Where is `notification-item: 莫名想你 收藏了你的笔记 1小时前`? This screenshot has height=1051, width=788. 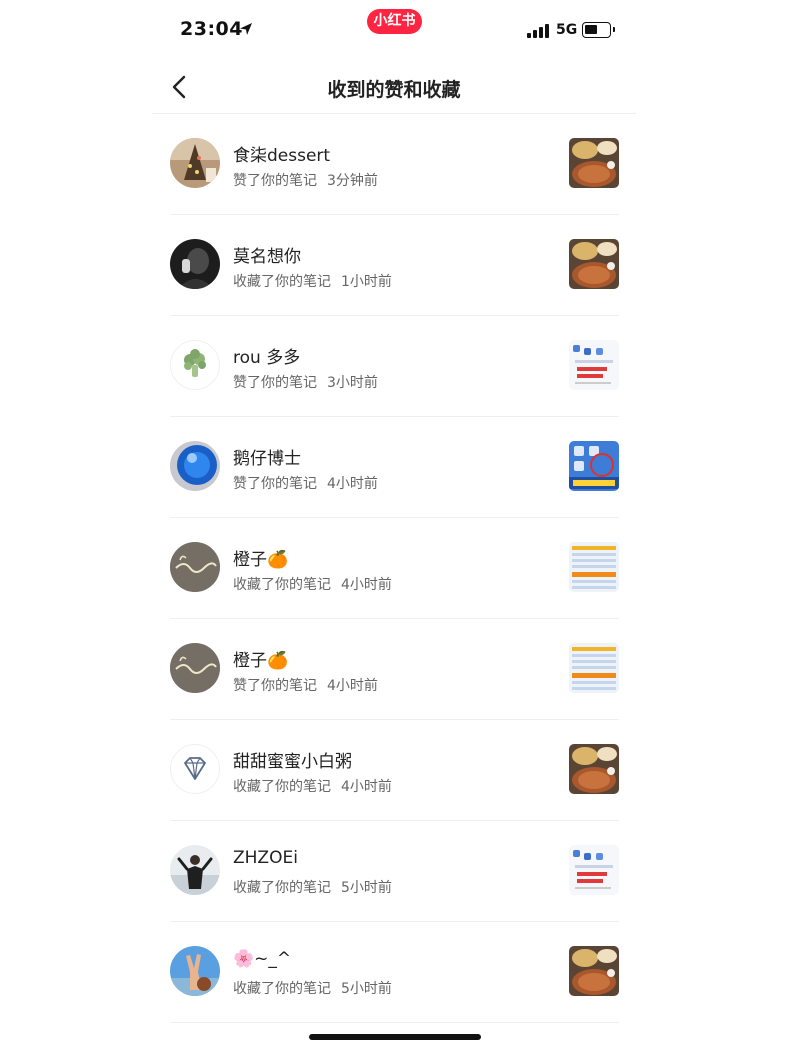 notification-item: 莫名想你 收藏了你的笔记 1小时前 is located at coordinates (394, 265).